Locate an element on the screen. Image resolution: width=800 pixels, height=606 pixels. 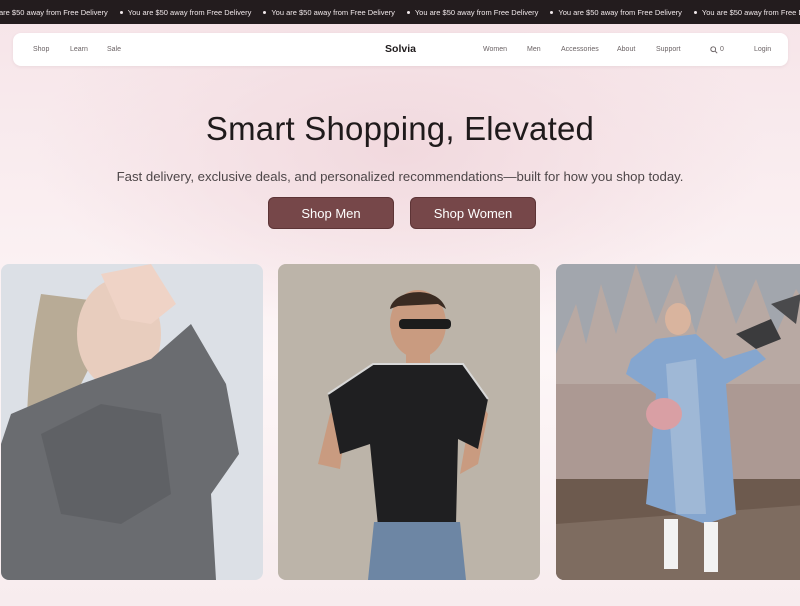
shop-men-button: Shop Men is located at coordinates (331, 213).